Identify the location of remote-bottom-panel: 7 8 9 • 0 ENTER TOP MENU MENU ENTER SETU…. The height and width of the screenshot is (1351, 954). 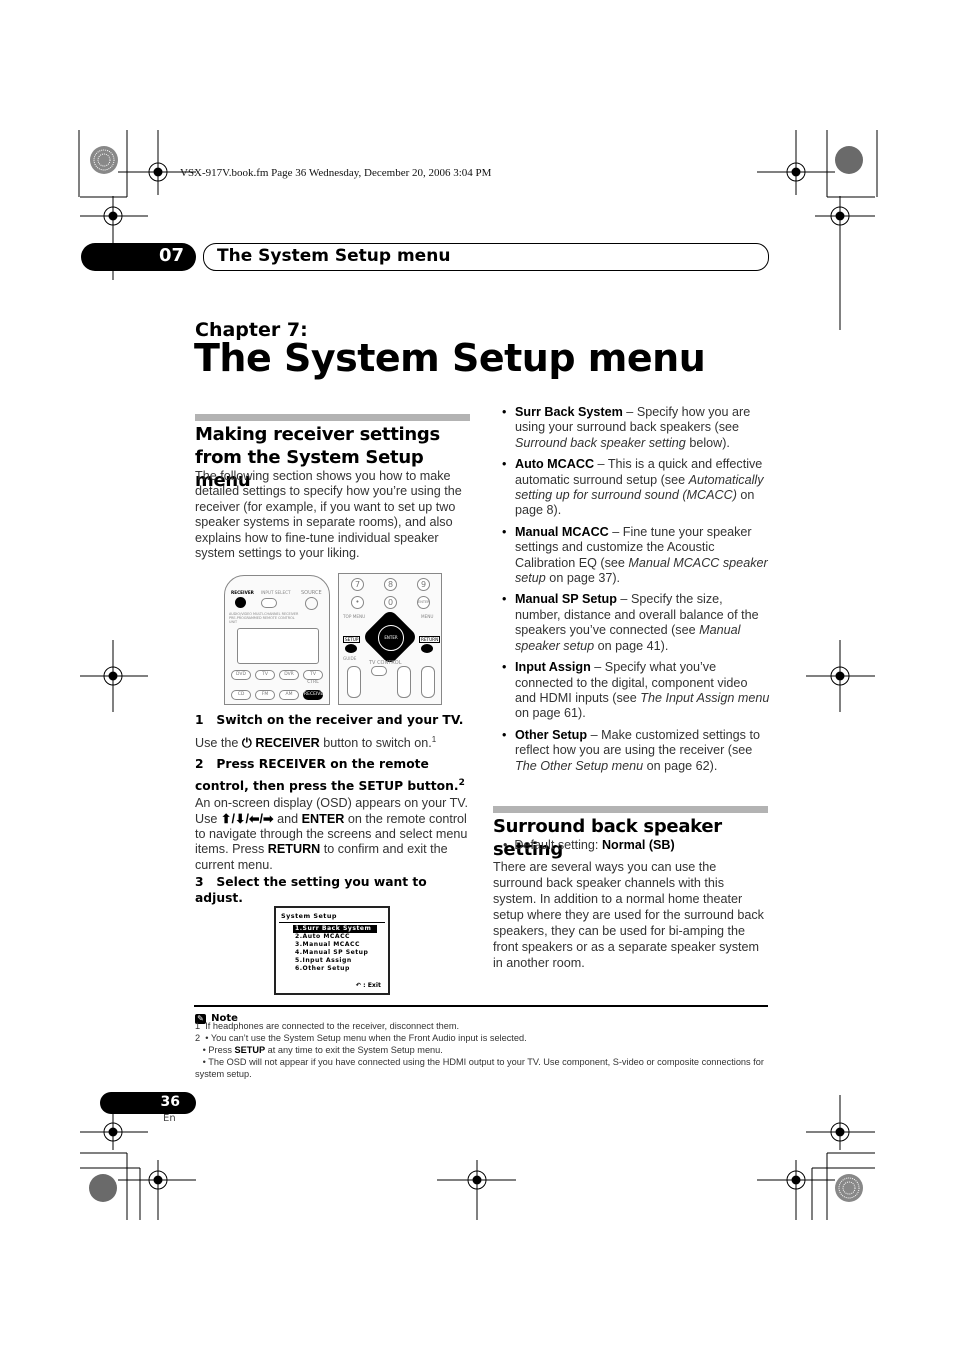
(390, 639).